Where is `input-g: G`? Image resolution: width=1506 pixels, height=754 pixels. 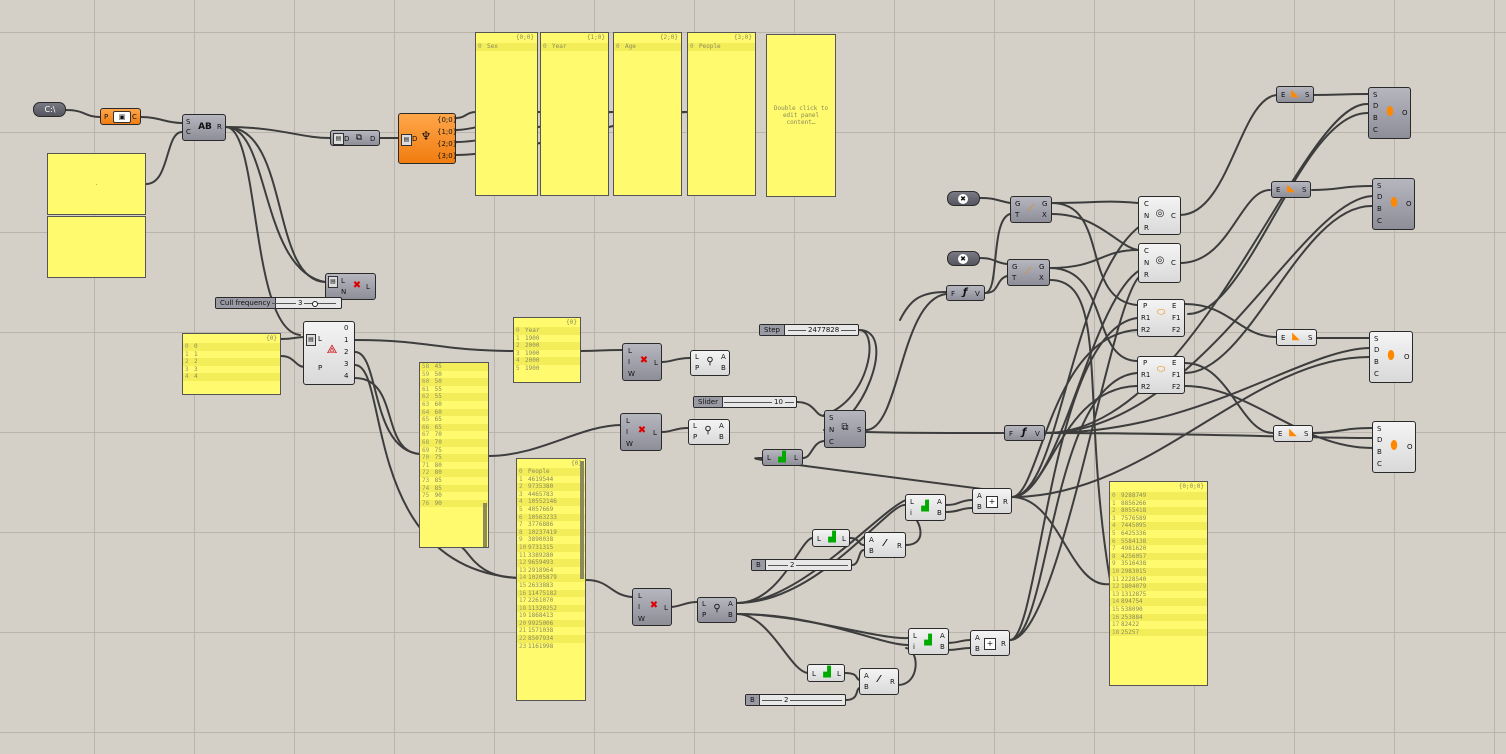
input-g: G is located at coordinates (1014, 267).